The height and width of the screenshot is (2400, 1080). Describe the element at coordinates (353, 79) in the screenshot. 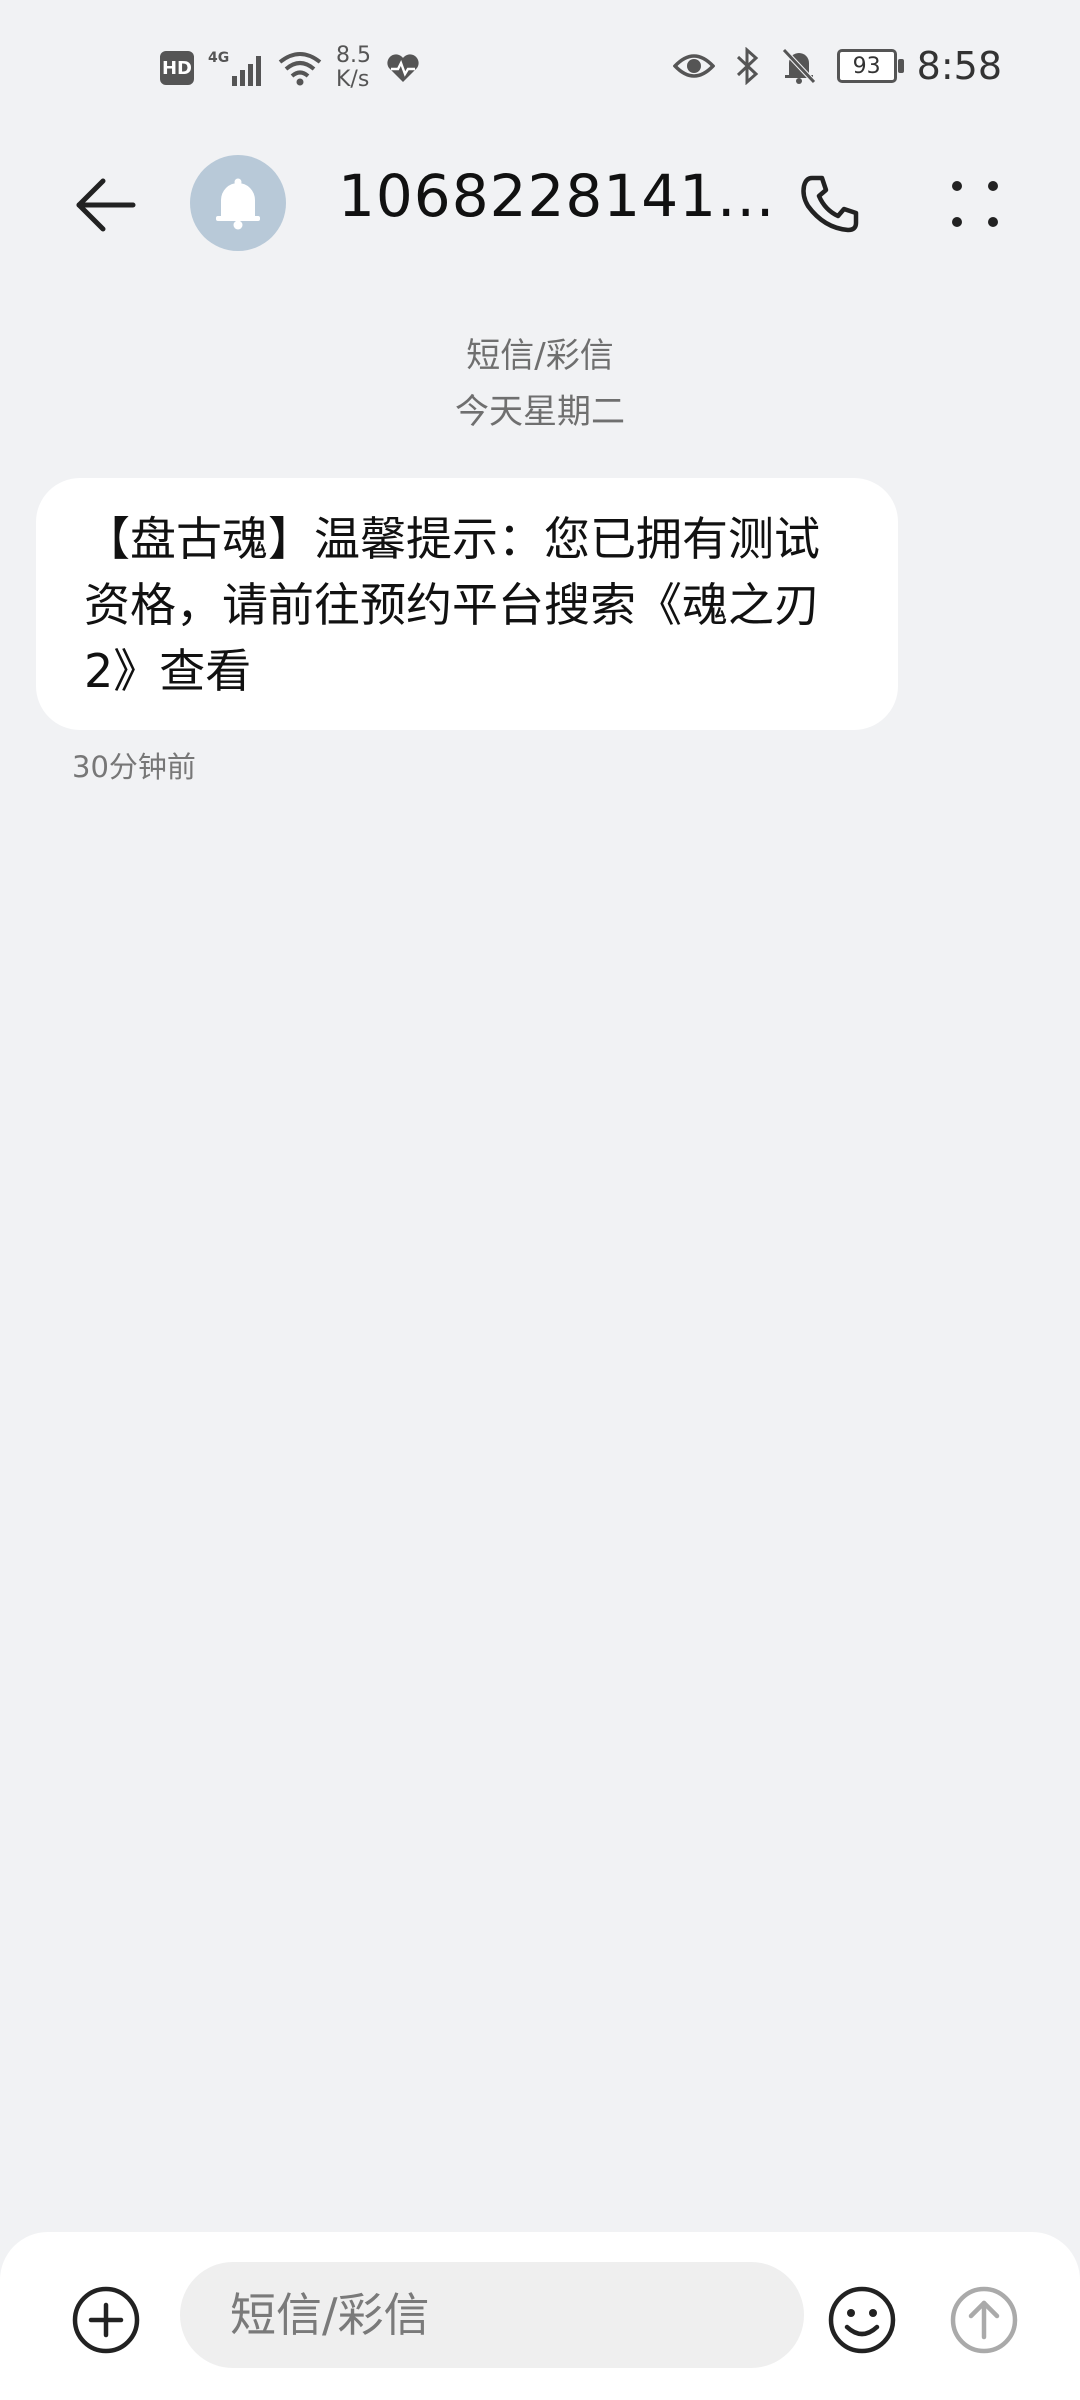

I see `speed-unit: K/s` at that location.